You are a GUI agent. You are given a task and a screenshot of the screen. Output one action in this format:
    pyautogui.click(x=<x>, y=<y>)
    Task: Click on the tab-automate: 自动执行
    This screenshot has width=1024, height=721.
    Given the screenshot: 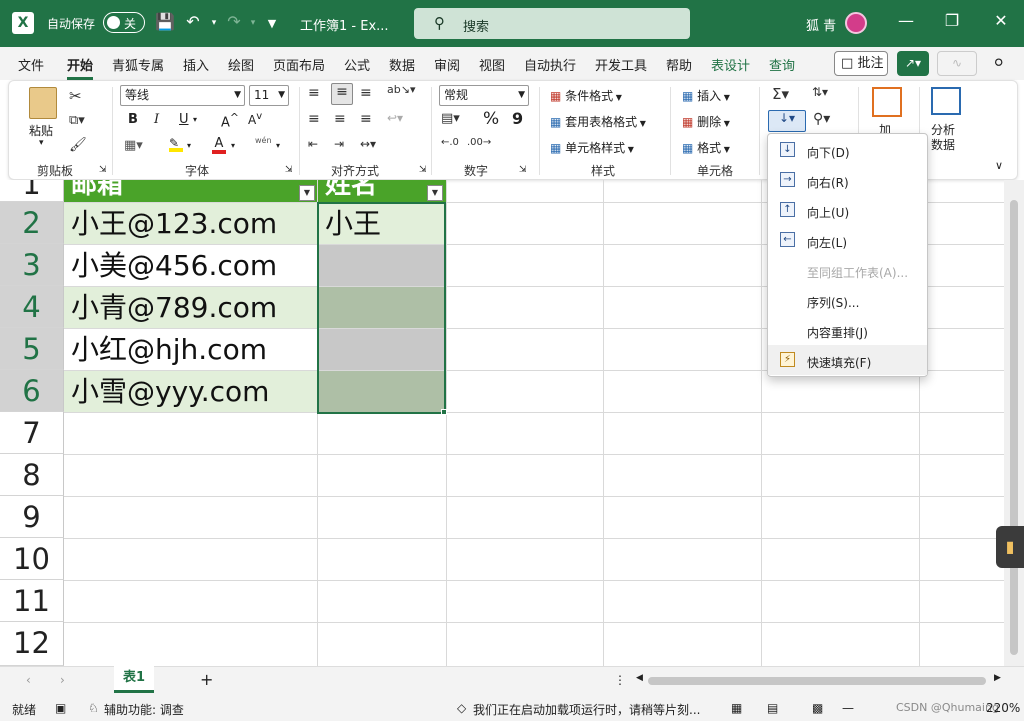 What is the action you would take?
    pyautogui.click(x=550, y=64)
    